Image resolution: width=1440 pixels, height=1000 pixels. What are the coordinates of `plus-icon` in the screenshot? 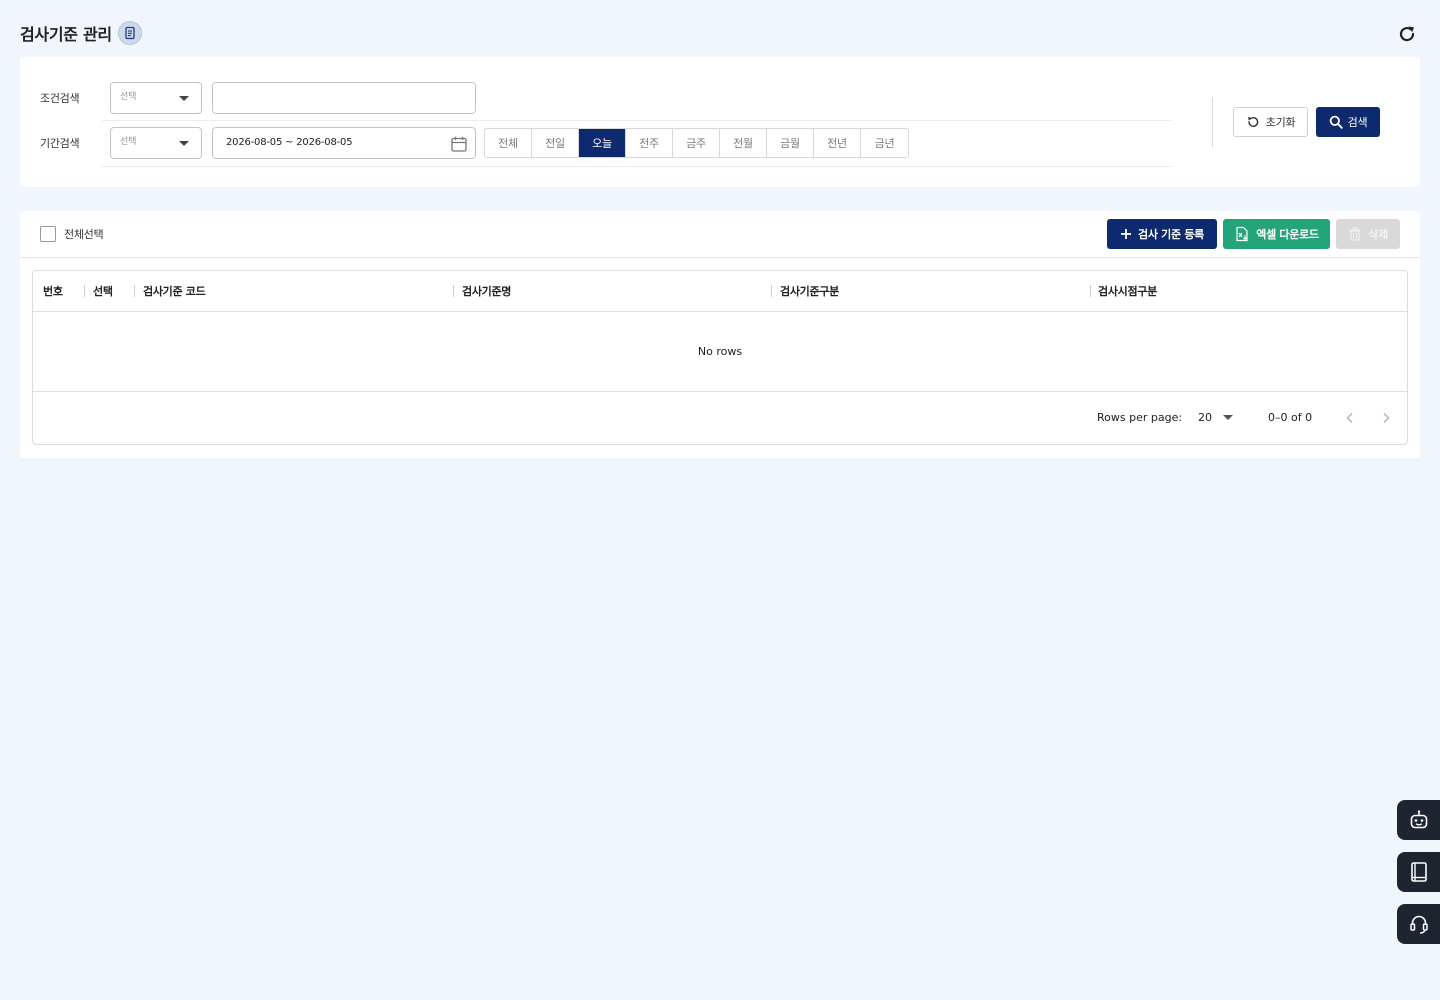 It's located at (1126, 234).